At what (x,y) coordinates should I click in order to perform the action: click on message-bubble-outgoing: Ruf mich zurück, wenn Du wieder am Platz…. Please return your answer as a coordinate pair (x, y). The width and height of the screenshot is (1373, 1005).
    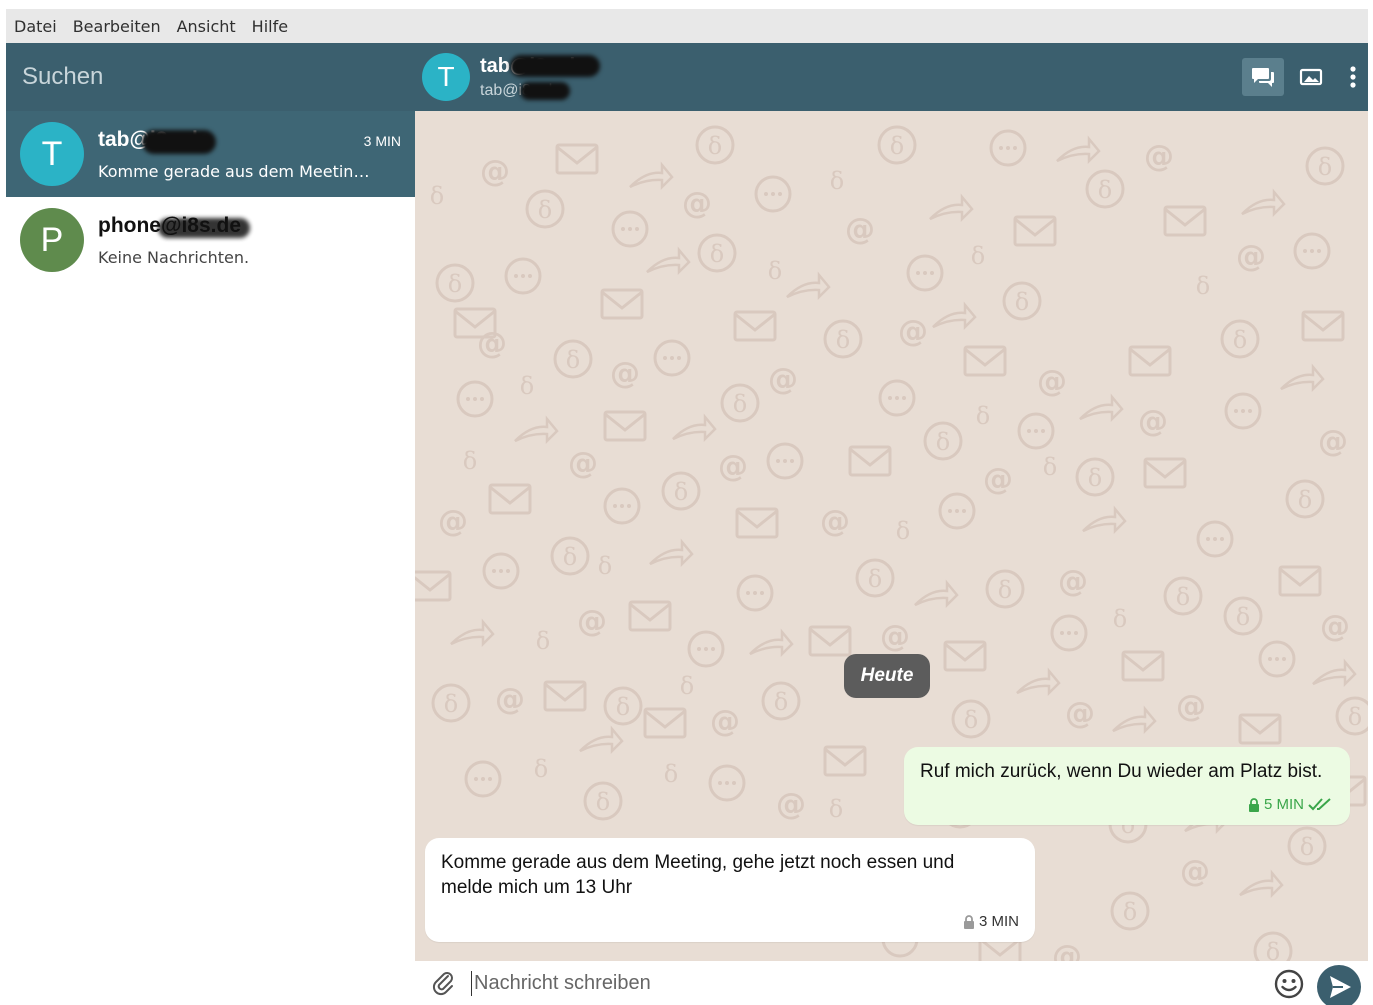
    Looking at the image, I should click on (1127, 786).